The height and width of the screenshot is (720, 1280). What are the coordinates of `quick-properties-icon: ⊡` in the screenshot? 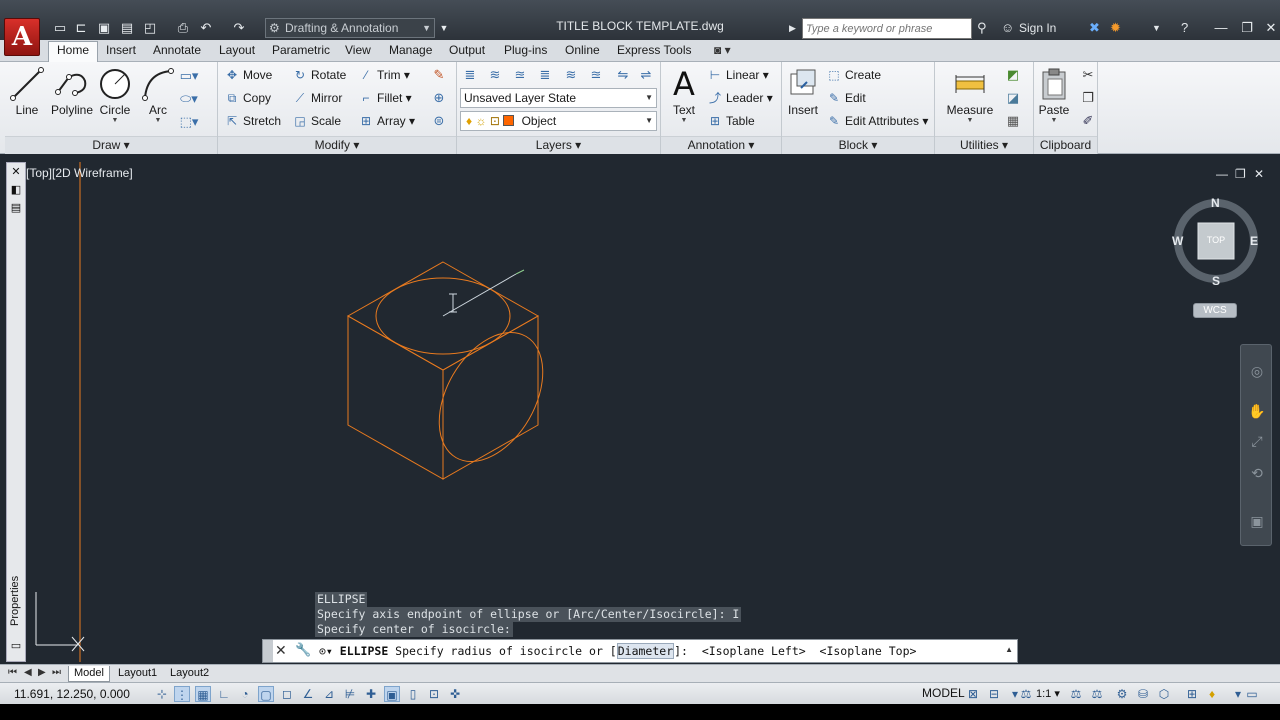 It's located at (434, 694).